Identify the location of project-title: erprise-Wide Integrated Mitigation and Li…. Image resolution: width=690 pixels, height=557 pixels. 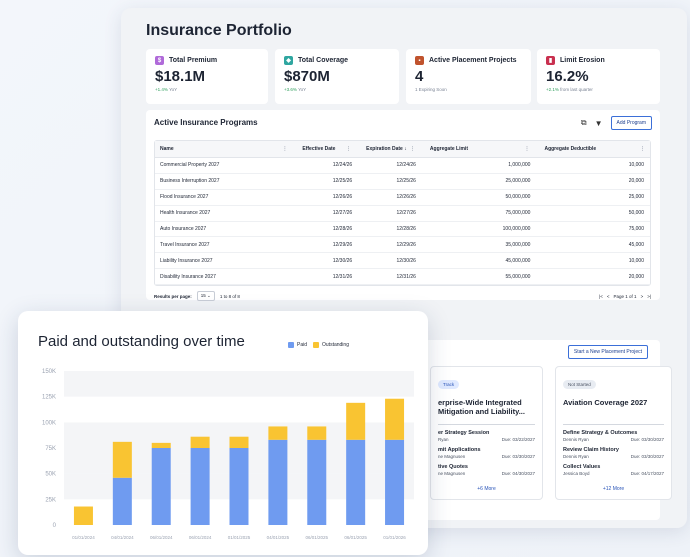
(481, 407).